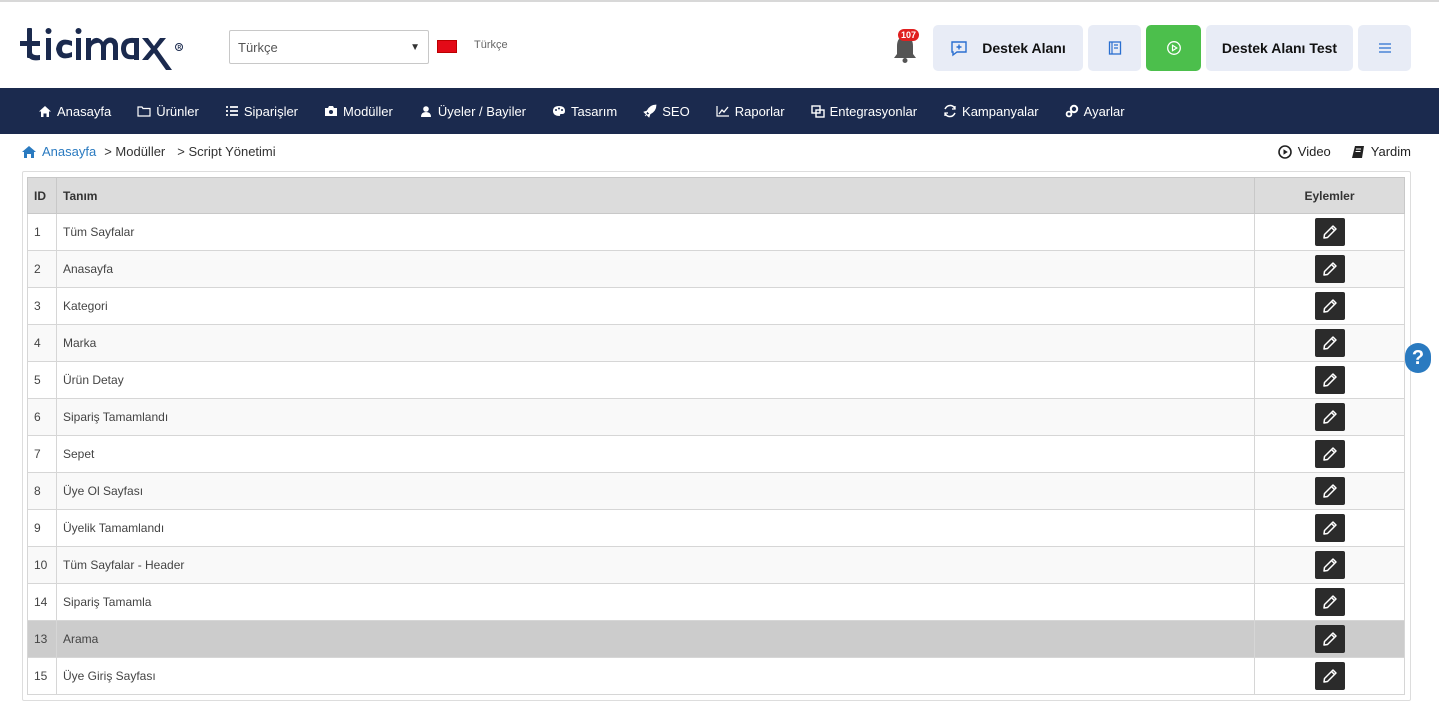 Image resolution: width=1439 pixels, height=708 pixels. What do you see at coordinates (655, 676) in the screenshot?
I see `cell-name: Üye Giriş Sayfası` at bounding box center [655, 676].